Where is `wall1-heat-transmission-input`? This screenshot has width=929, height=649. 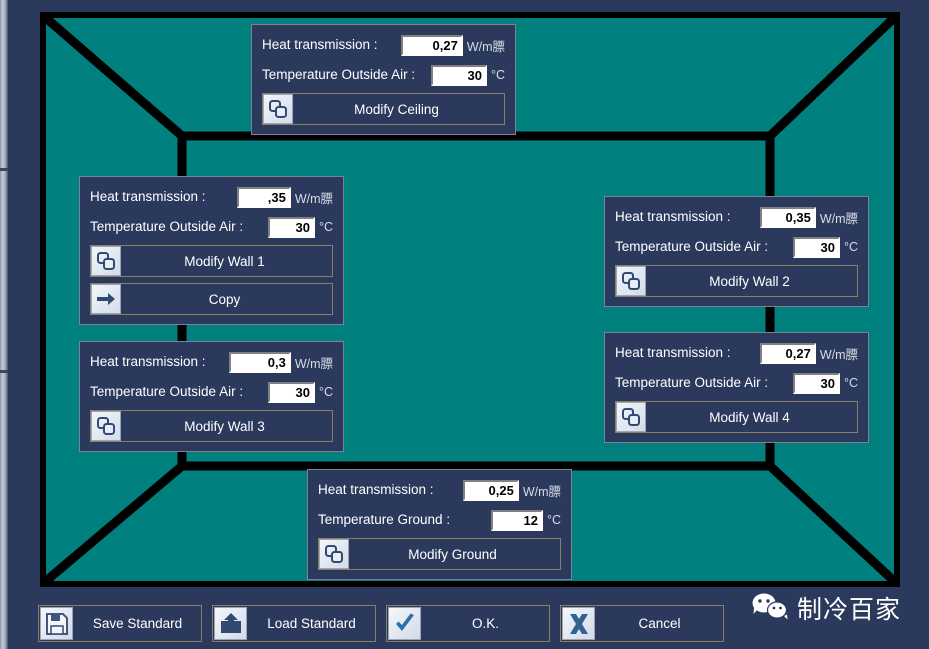
wall1-heat-transmission-input is located at coordinates (263, 197).